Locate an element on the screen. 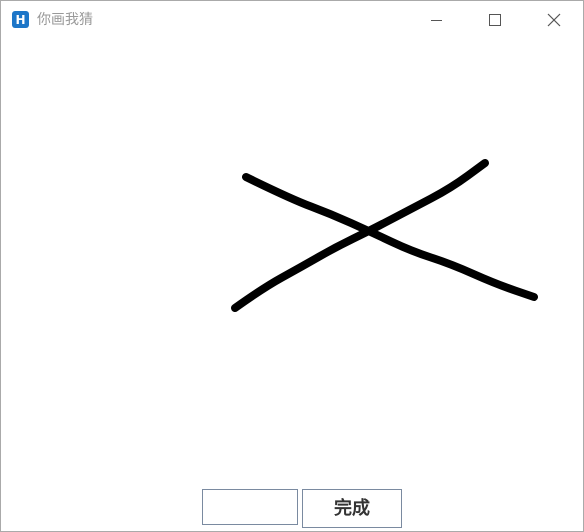  maximize-button is located at coordinates (494, 20).